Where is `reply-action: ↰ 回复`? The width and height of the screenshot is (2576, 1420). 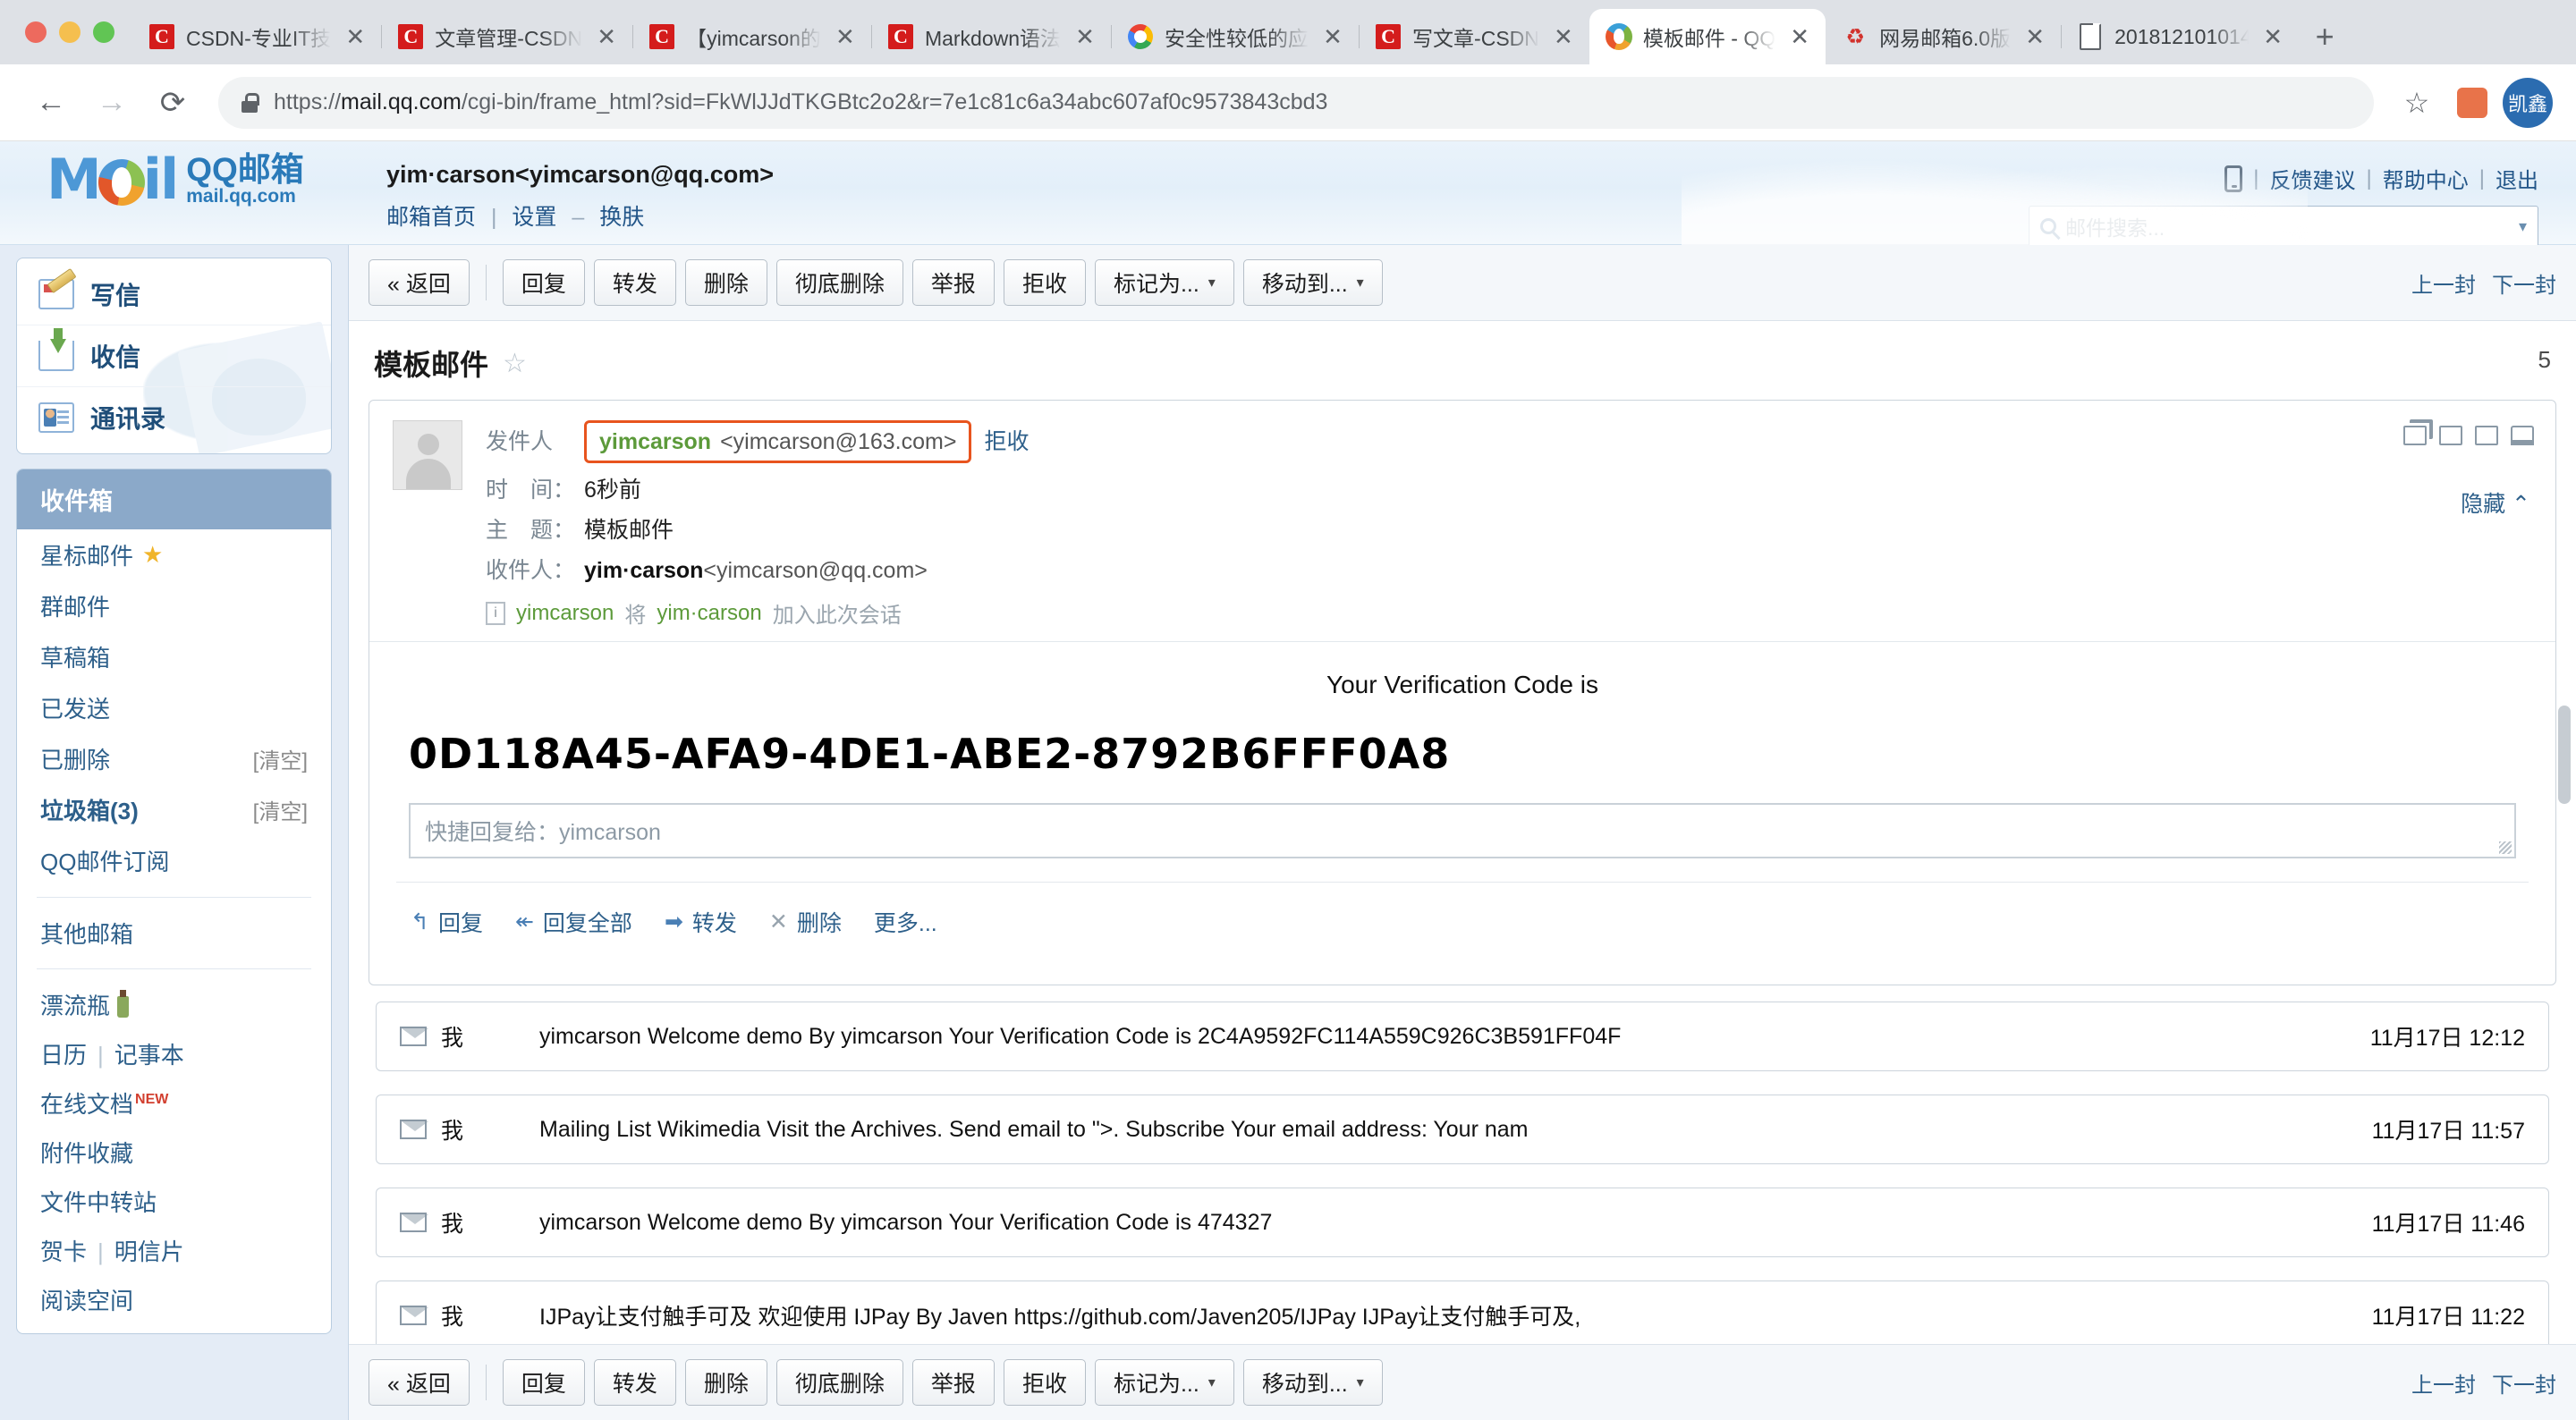
reply-action: ↰ 回复 is located at coordinates (447, 922).